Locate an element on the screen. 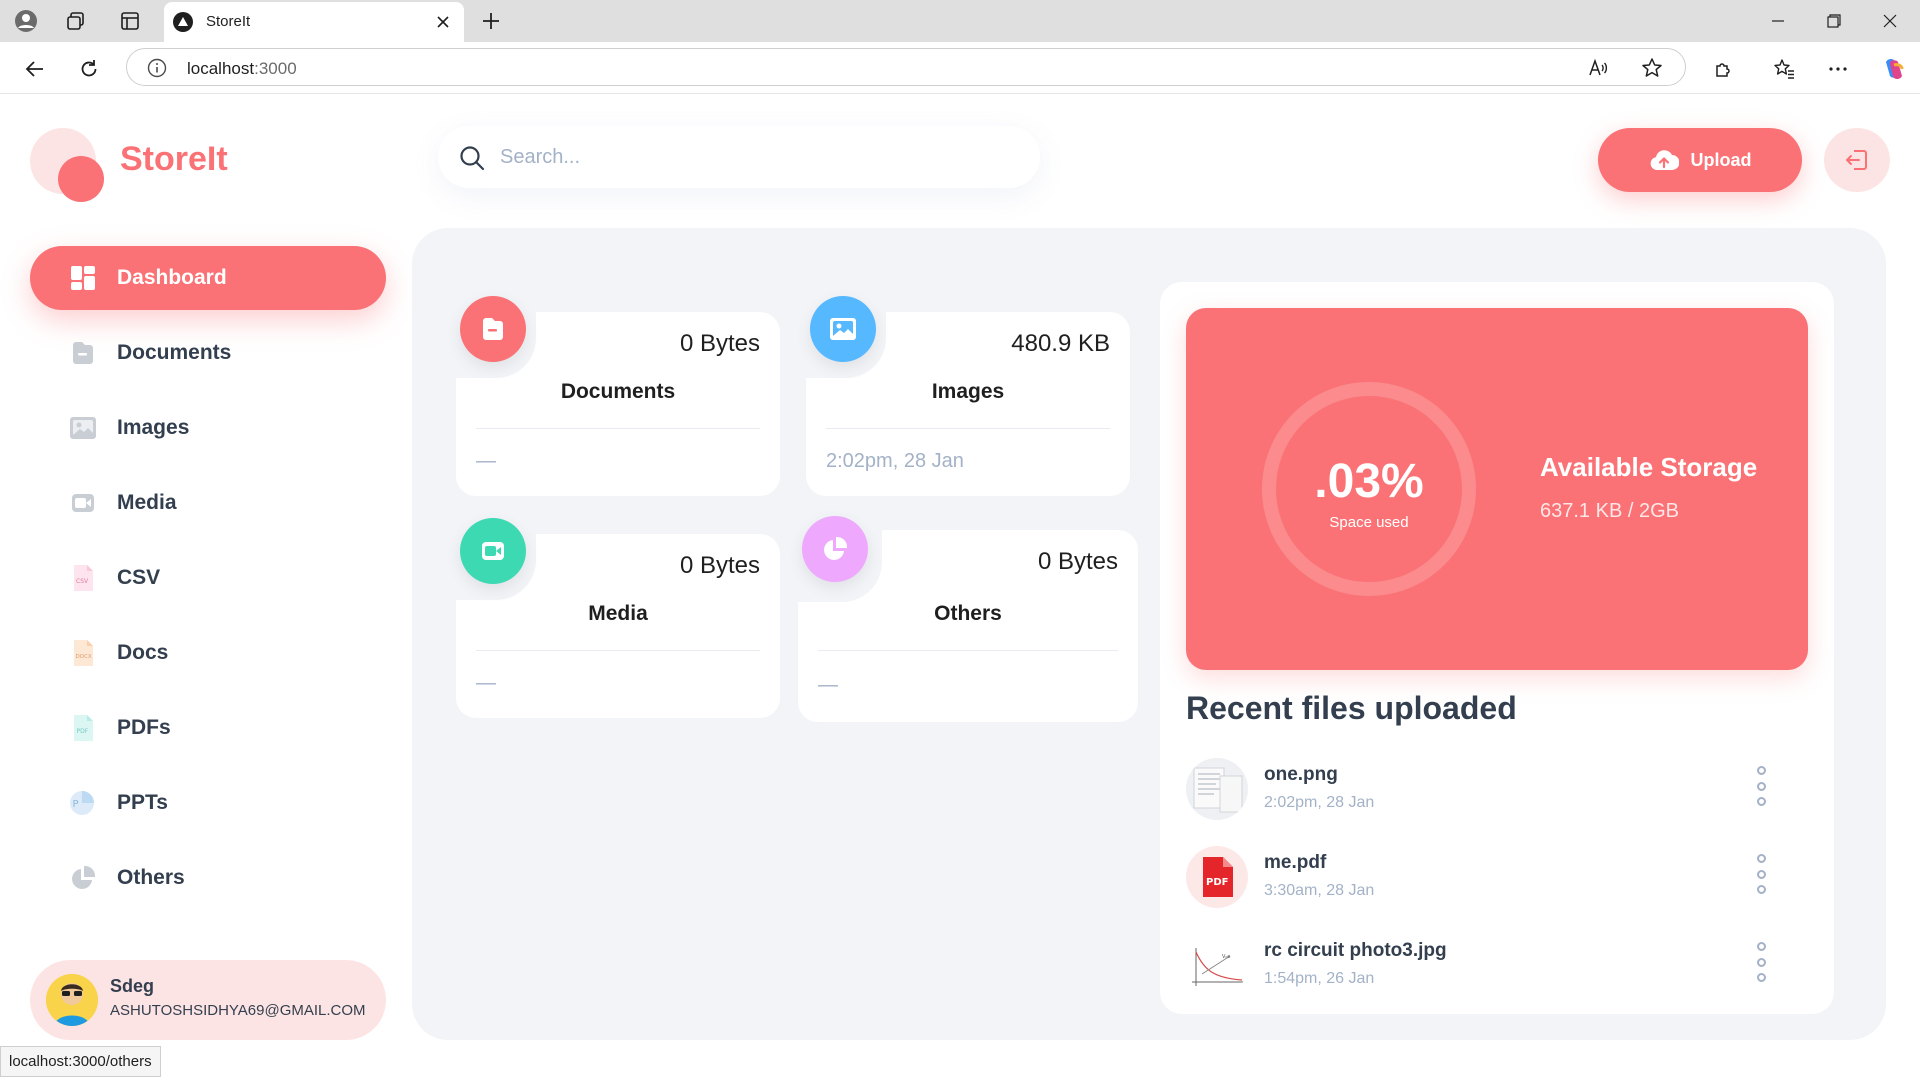 This screenshot has height=1080, width=1920. file-name: me.pdf is located at coordinates (1295, 862).